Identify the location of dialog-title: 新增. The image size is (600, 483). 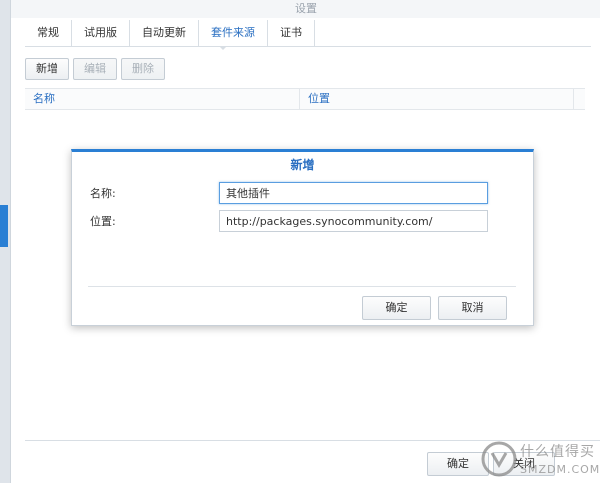
(302, 165).